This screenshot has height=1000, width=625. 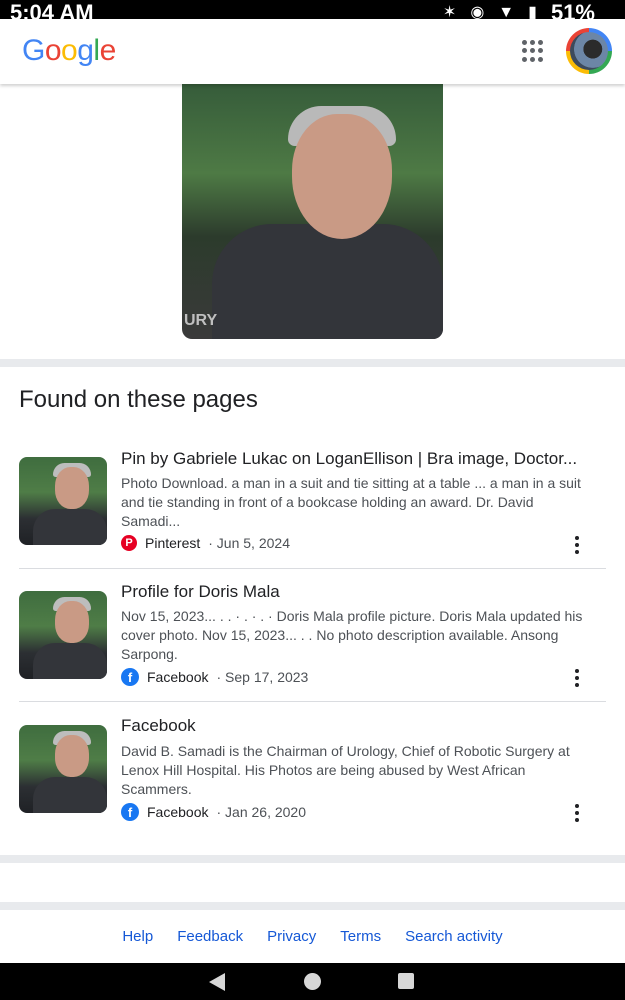 I want to click on result-title: Facebook, so click(x=158, y=726).